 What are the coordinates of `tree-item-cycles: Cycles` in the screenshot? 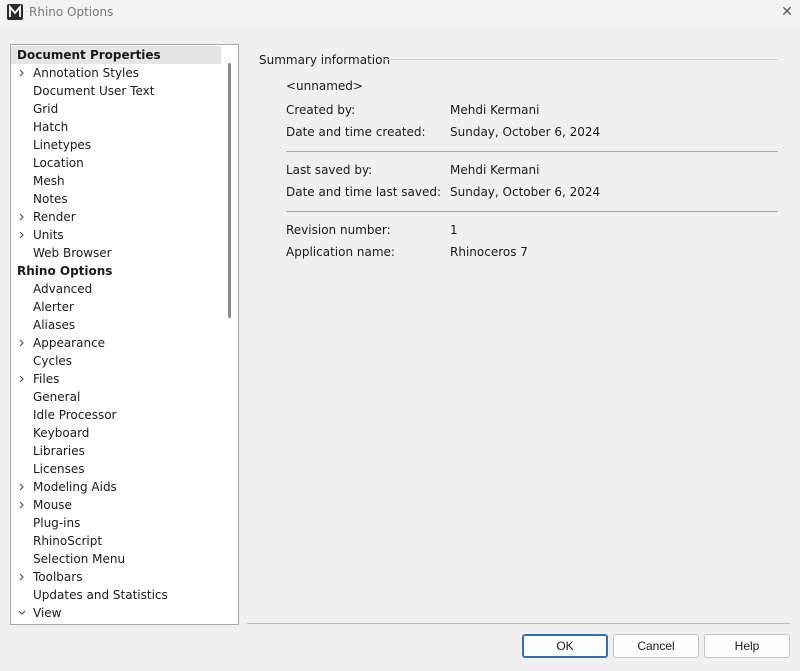 It's located at (116, 361).